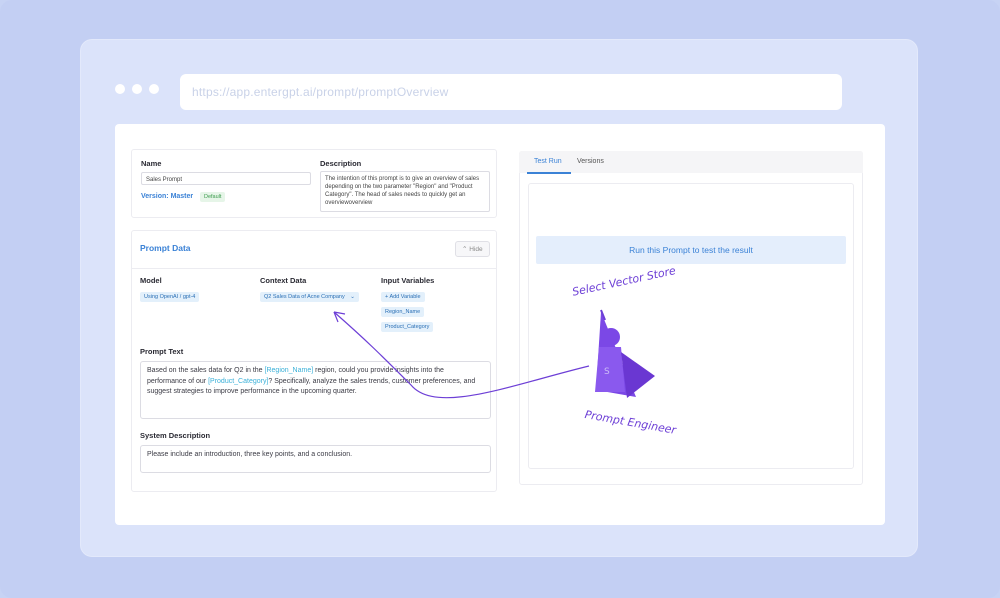  Describe the element at coordinates (407, 327) in the screenshot. I see `variable-chip-product: Product_Category` at that location.